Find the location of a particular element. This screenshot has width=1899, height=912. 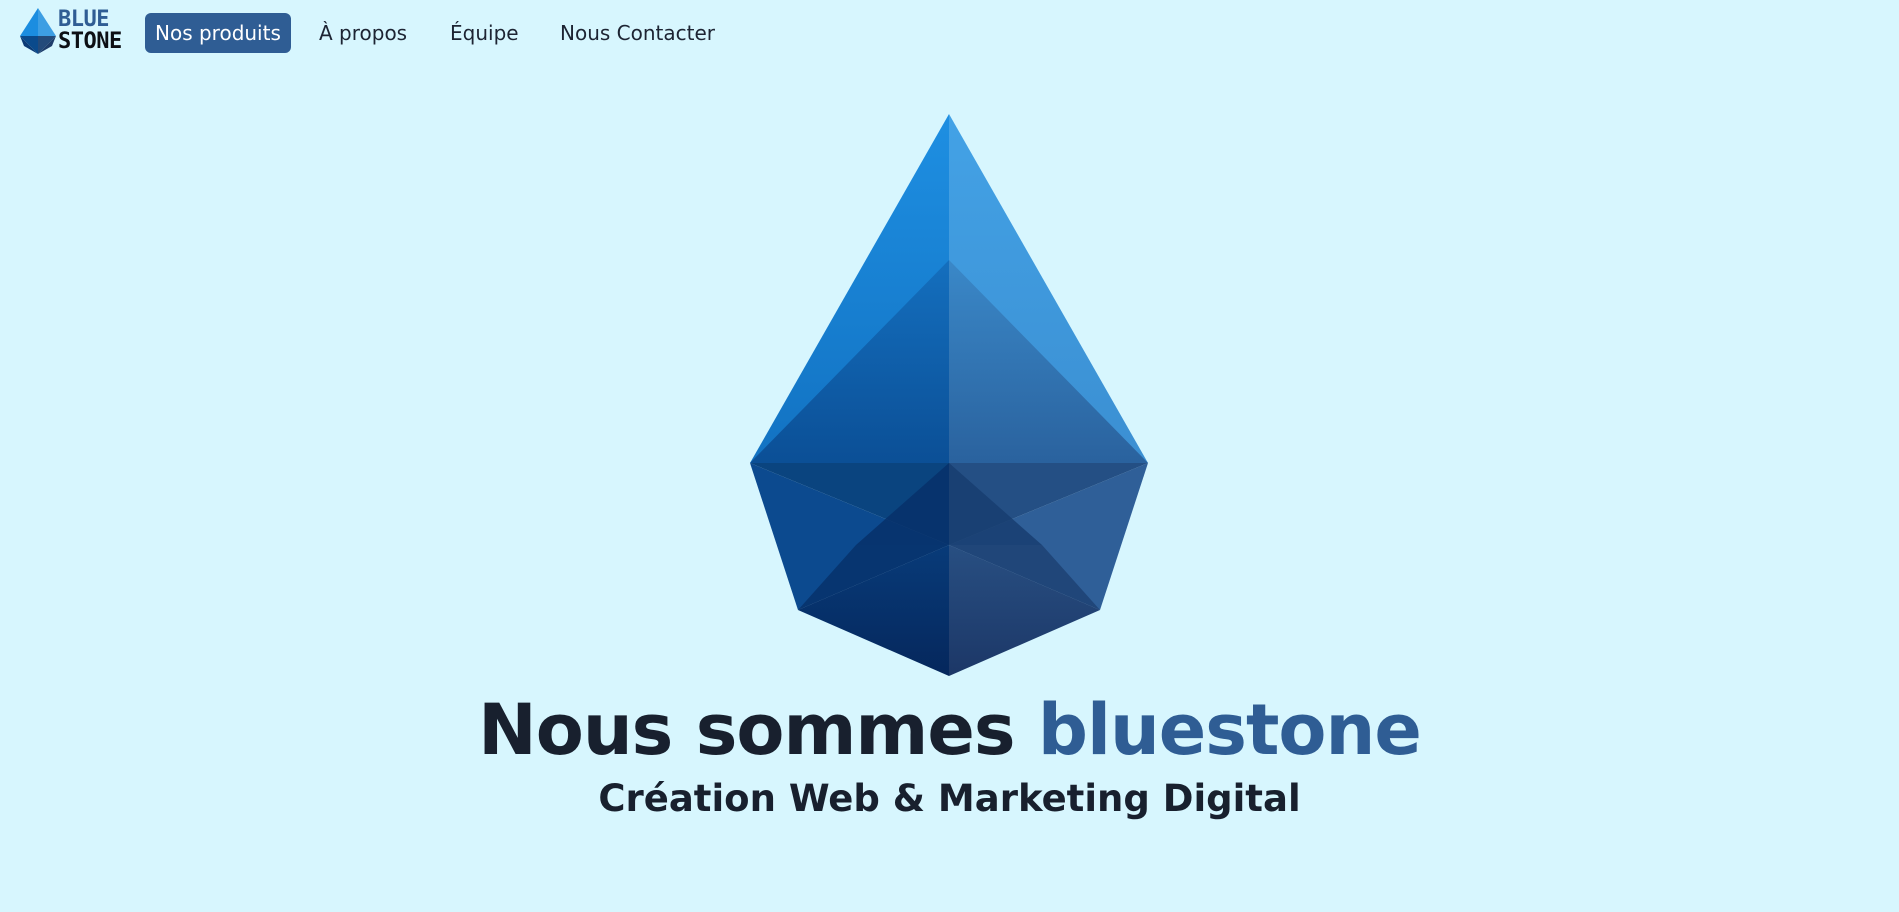

brand-logo: BLUE STONE is located at coordinates (71, 33).